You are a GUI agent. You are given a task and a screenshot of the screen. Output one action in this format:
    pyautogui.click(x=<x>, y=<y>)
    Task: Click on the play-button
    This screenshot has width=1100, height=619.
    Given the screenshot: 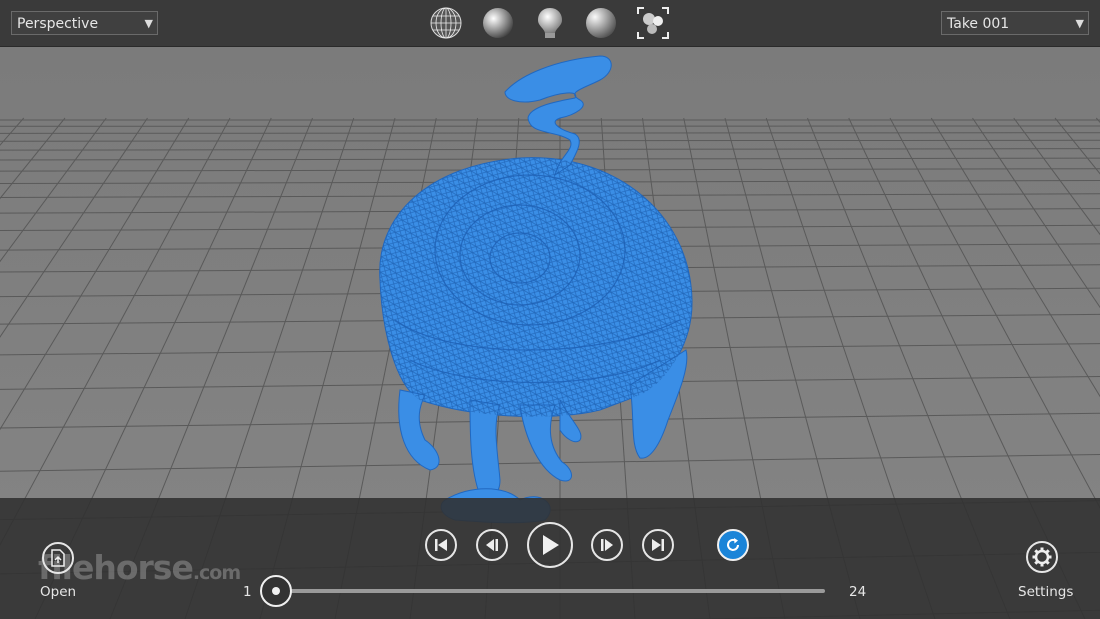 What is the action you would take?
    pyautogui.click(x=550, y=545)
    